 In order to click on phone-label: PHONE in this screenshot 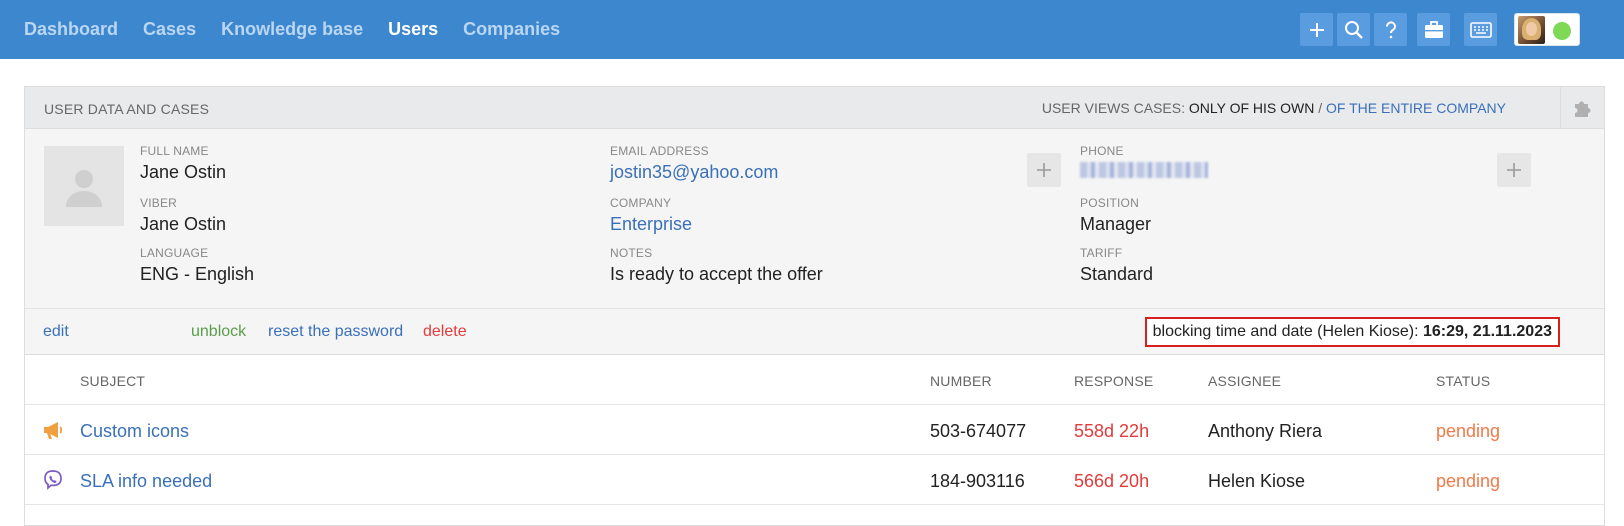, I will do `click(1102, 151)`.